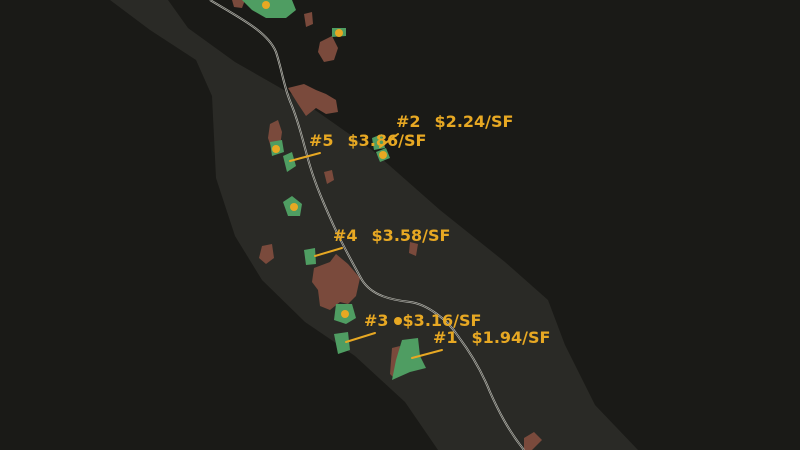 The image size is (800, 450). Describe the element at coordinates (445, 337) in the screenshot. I see `comp-rank: #1` at that location.